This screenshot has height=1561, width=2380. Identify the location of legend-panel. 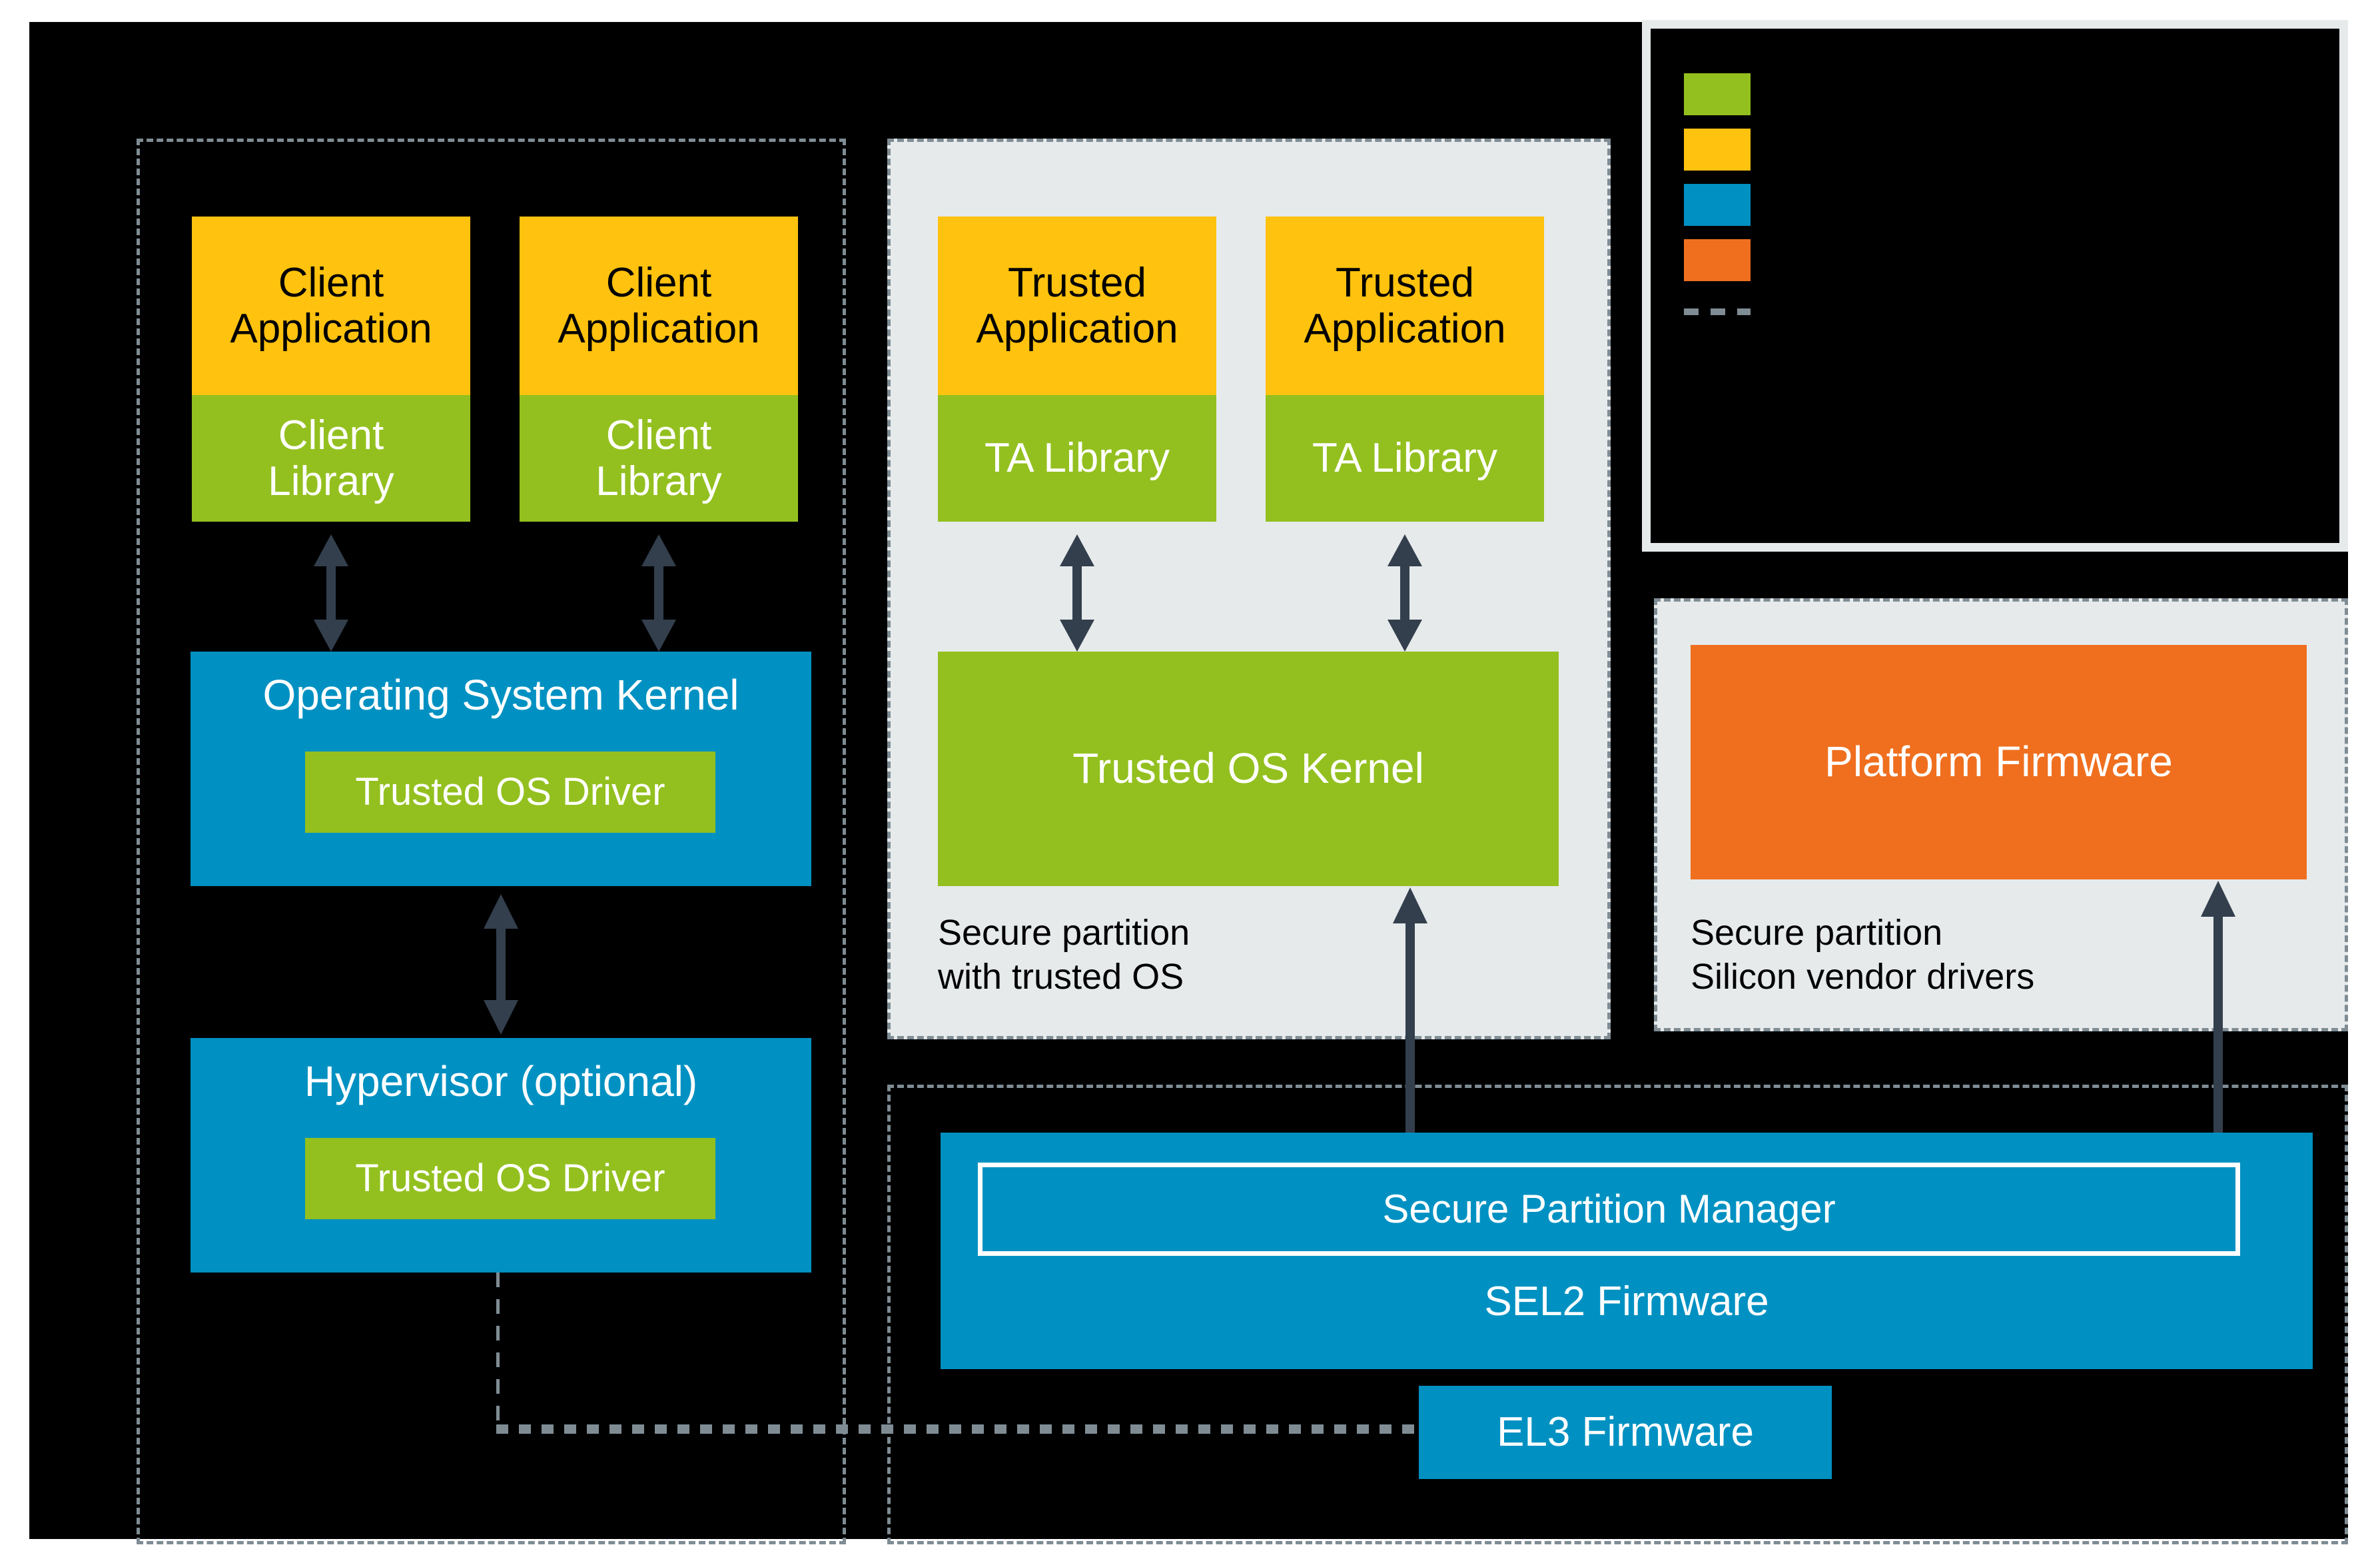
(1995, 286).